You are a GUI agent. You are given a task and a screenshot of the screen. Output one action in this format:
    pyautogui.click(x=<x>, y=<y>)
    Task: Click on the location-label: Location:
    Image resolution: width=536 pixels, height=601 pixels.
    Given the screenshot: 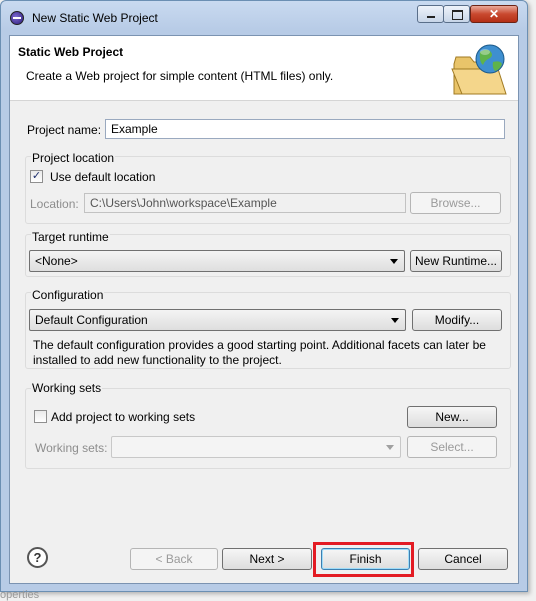 What is the action you would take?
    pyautogui.click(x=54, y=204)
    